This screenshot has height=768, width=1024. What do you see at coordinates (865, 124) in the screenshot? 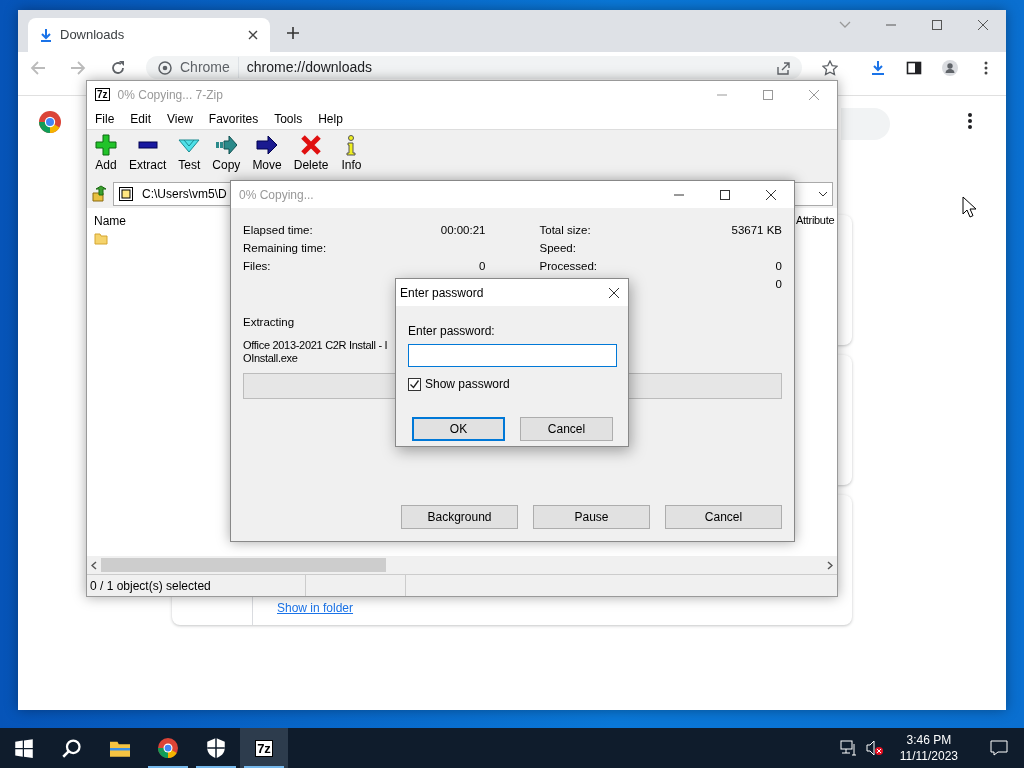
I see `search-field` at bounding box center [865, 124].